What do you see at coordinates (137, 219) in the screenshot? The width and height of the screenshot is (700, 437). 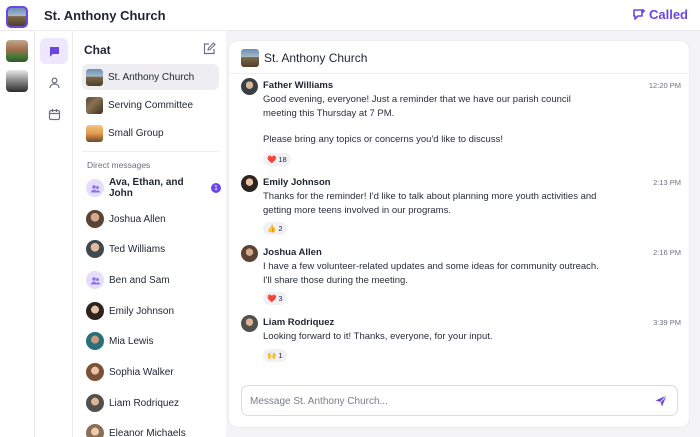 I see `dm-label: Joshua Allen` at bounding box center [137, 219].